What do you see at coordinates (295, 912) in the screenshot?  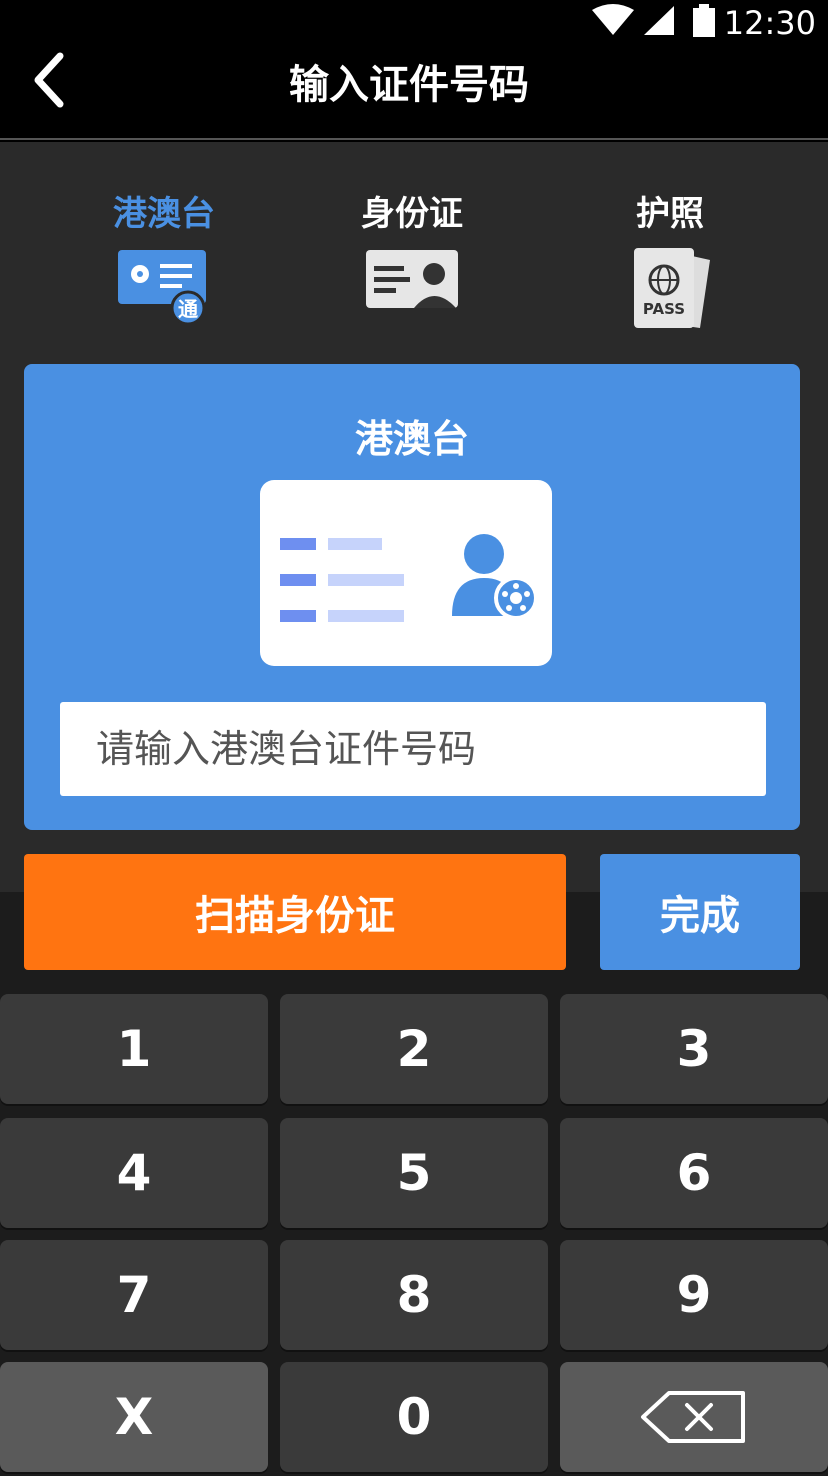 I see `scan-id-button: 扫描身份证` at bounding box center [295, 912].